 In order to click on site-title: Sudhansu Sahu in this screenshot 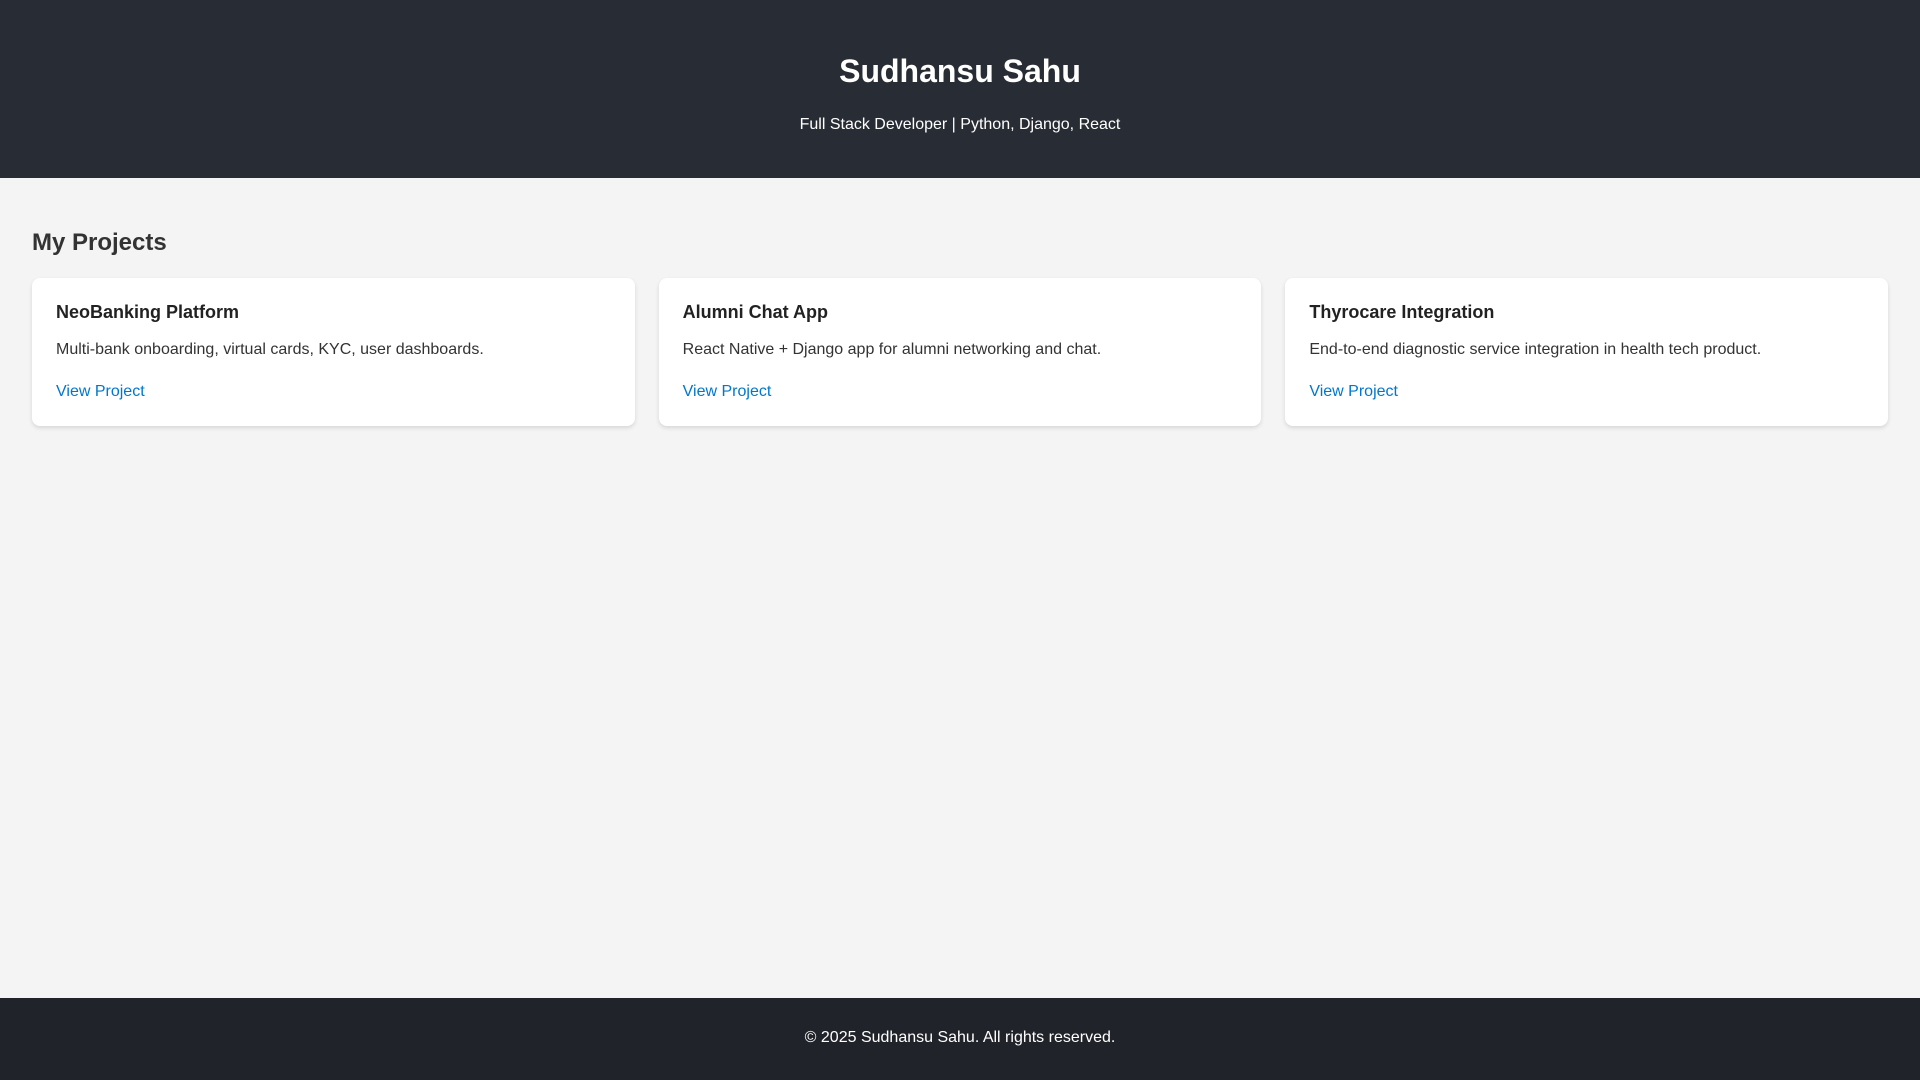, I will do `click(960, 71)`.